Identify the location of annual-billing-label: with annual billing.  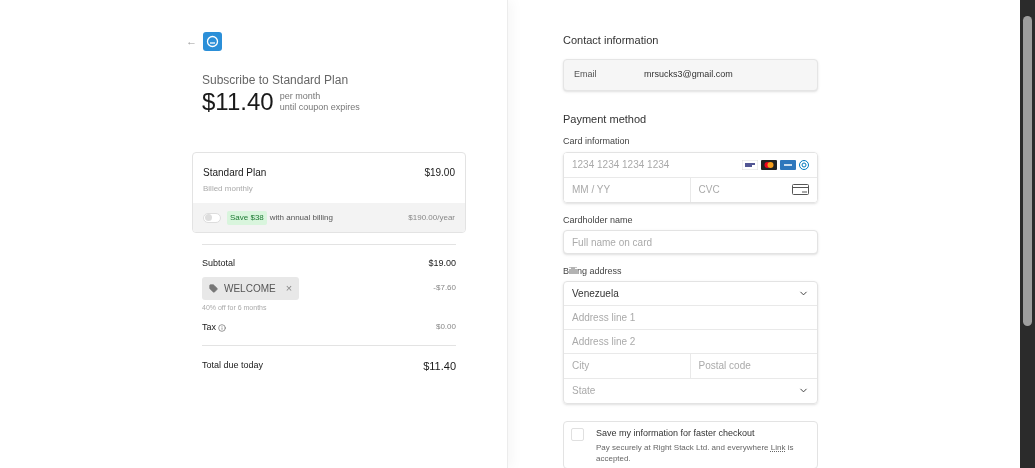
(301, 217).